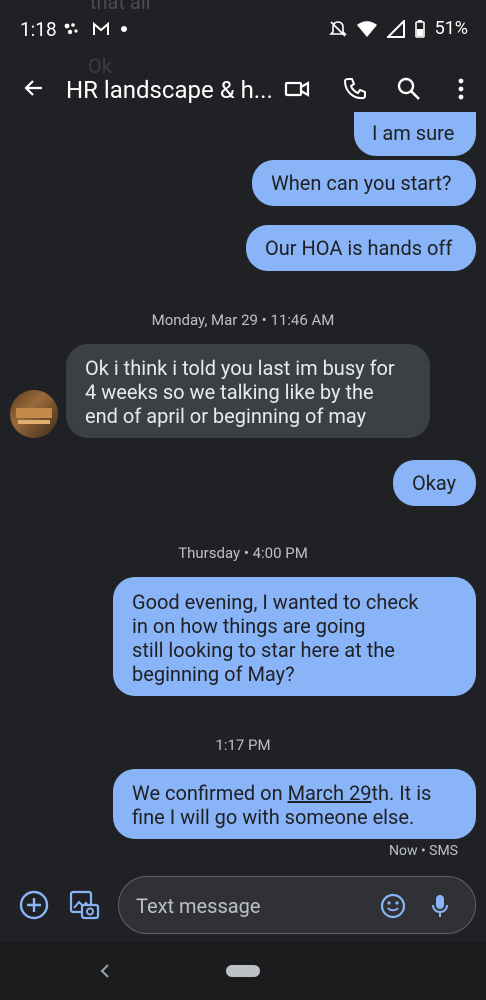  I want to click on dot-icon, so click(123, 28).